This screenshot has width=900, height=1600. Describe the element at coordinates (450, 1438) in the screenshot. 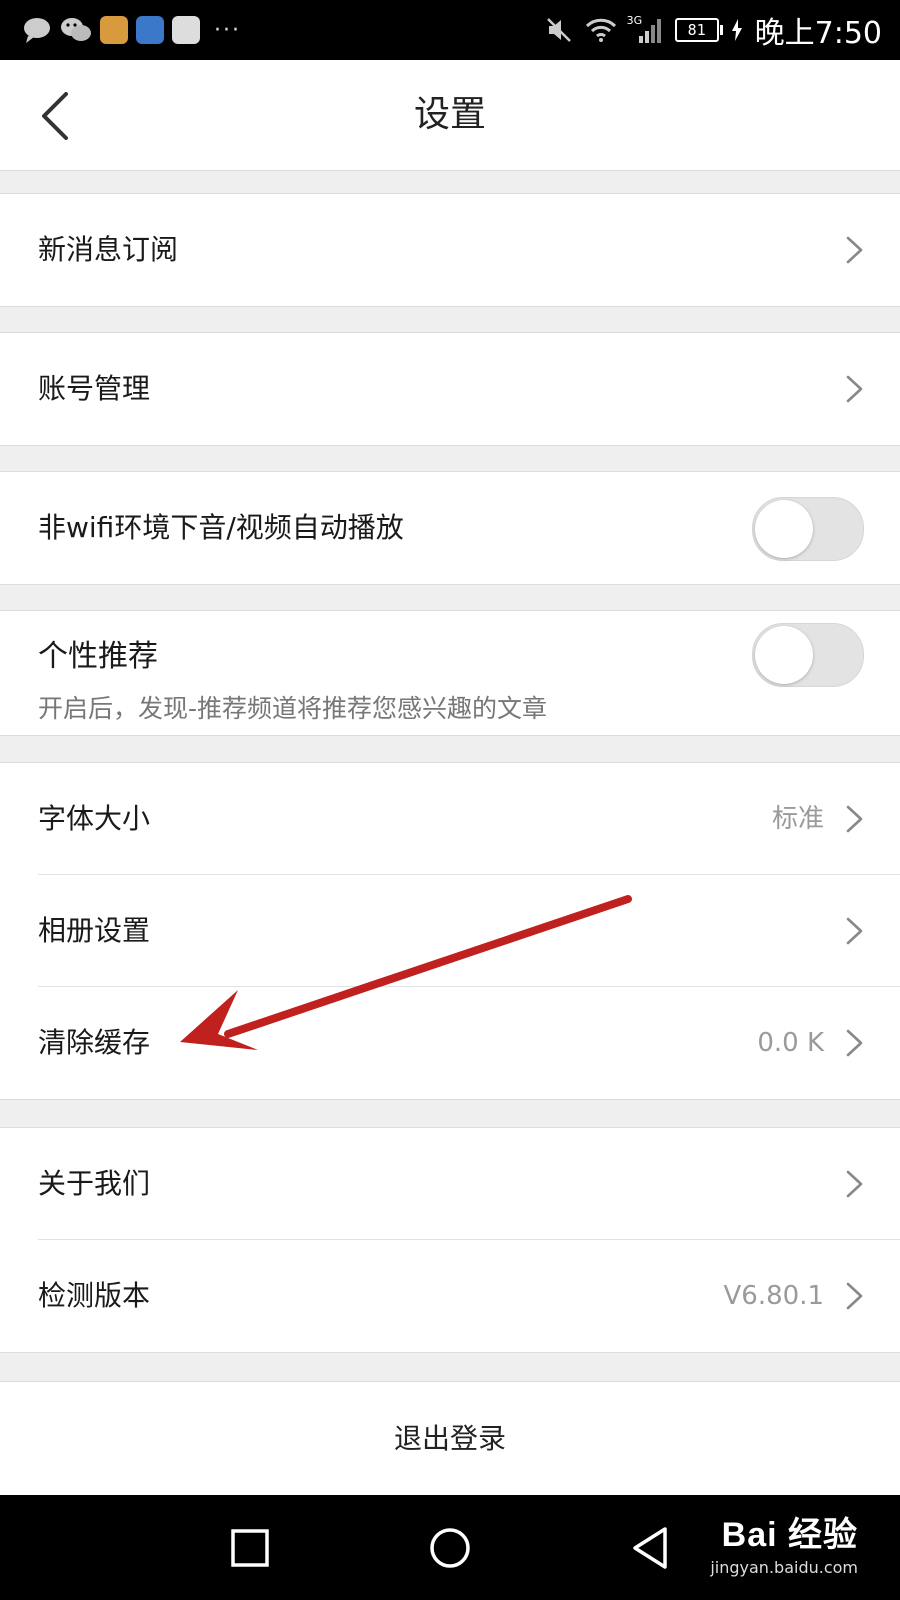

I see `logout-button: 退出登录` at that location.